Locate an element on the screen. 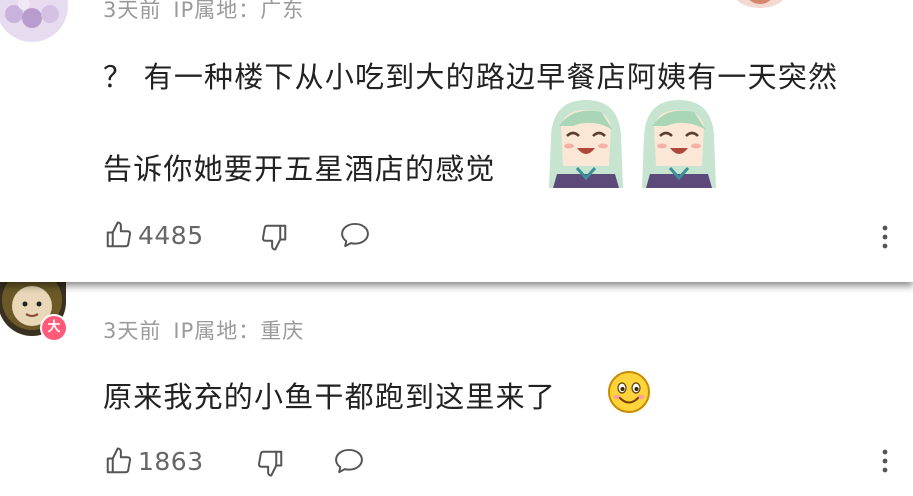  like-count: 4485 is located at coordinates (171, 235).